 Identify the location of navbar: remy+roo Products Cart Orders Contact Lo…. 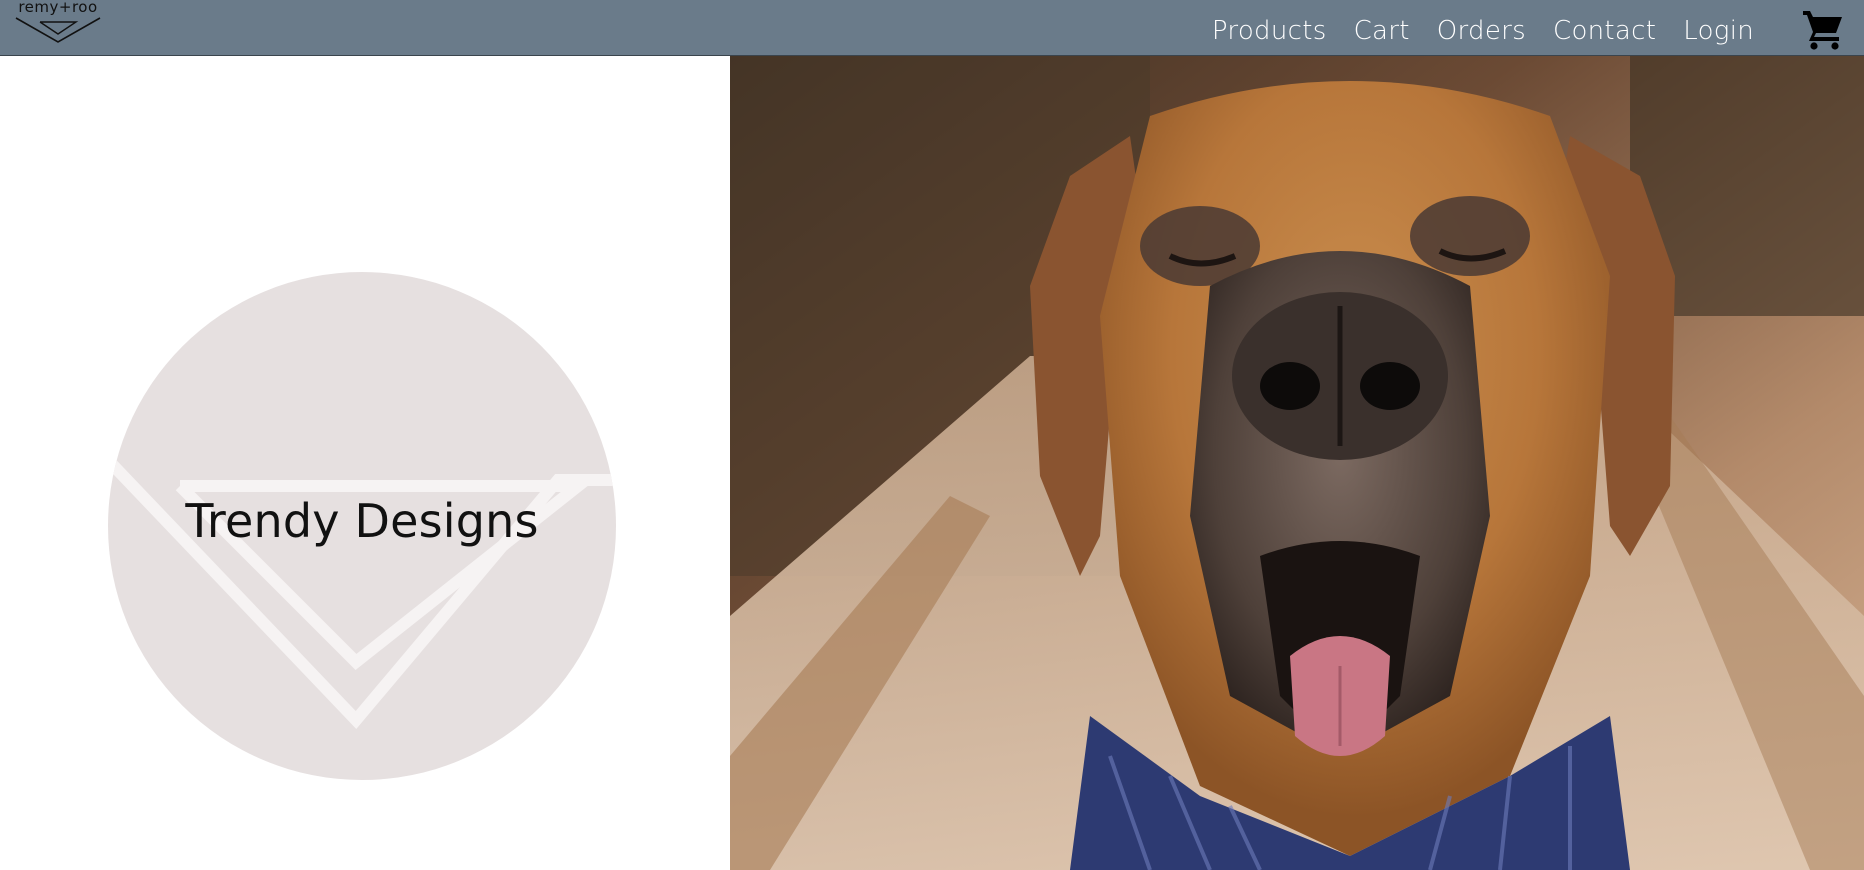
(932, 28).